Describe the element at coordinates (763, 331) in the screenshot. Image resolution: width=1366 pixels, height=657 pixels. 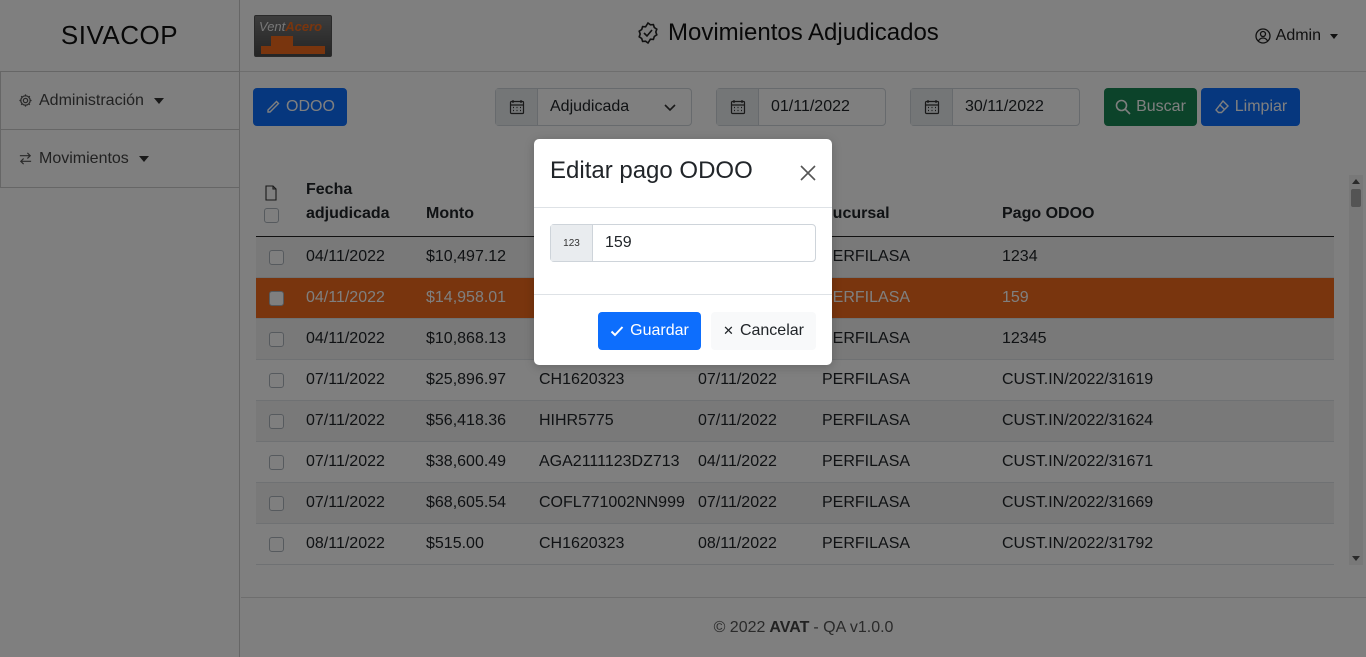
I see `cancel-button: ✕ Cancelar` at that location.